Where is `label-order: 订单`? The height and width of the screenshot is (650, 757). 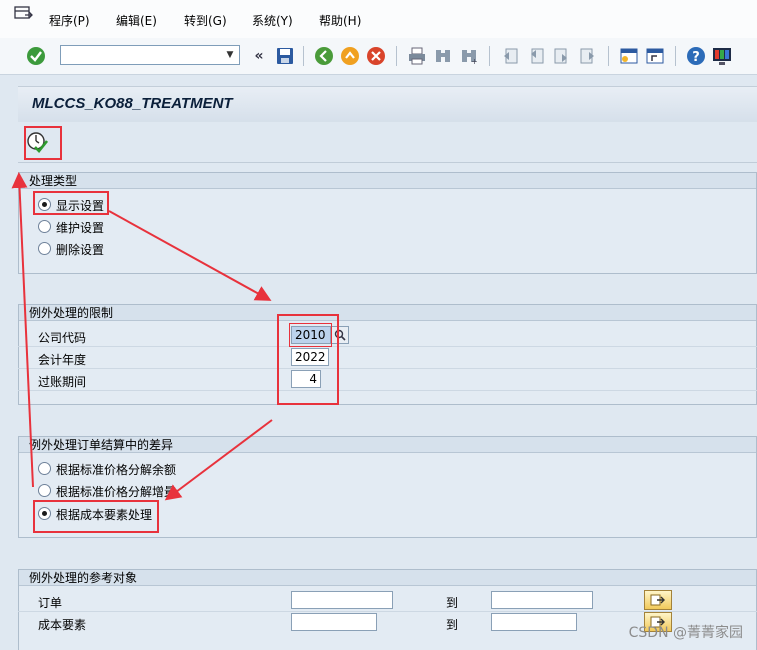
label-order: 订单 is located at coordinates (50, 603).